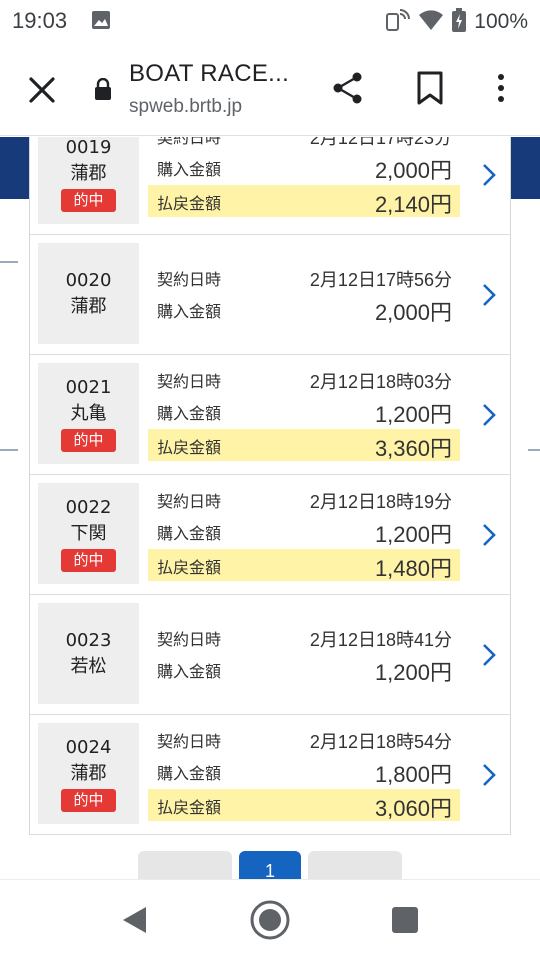 The width and height of the screenshot is (540, 960). I want to click on back-icon, so click(136, 920).